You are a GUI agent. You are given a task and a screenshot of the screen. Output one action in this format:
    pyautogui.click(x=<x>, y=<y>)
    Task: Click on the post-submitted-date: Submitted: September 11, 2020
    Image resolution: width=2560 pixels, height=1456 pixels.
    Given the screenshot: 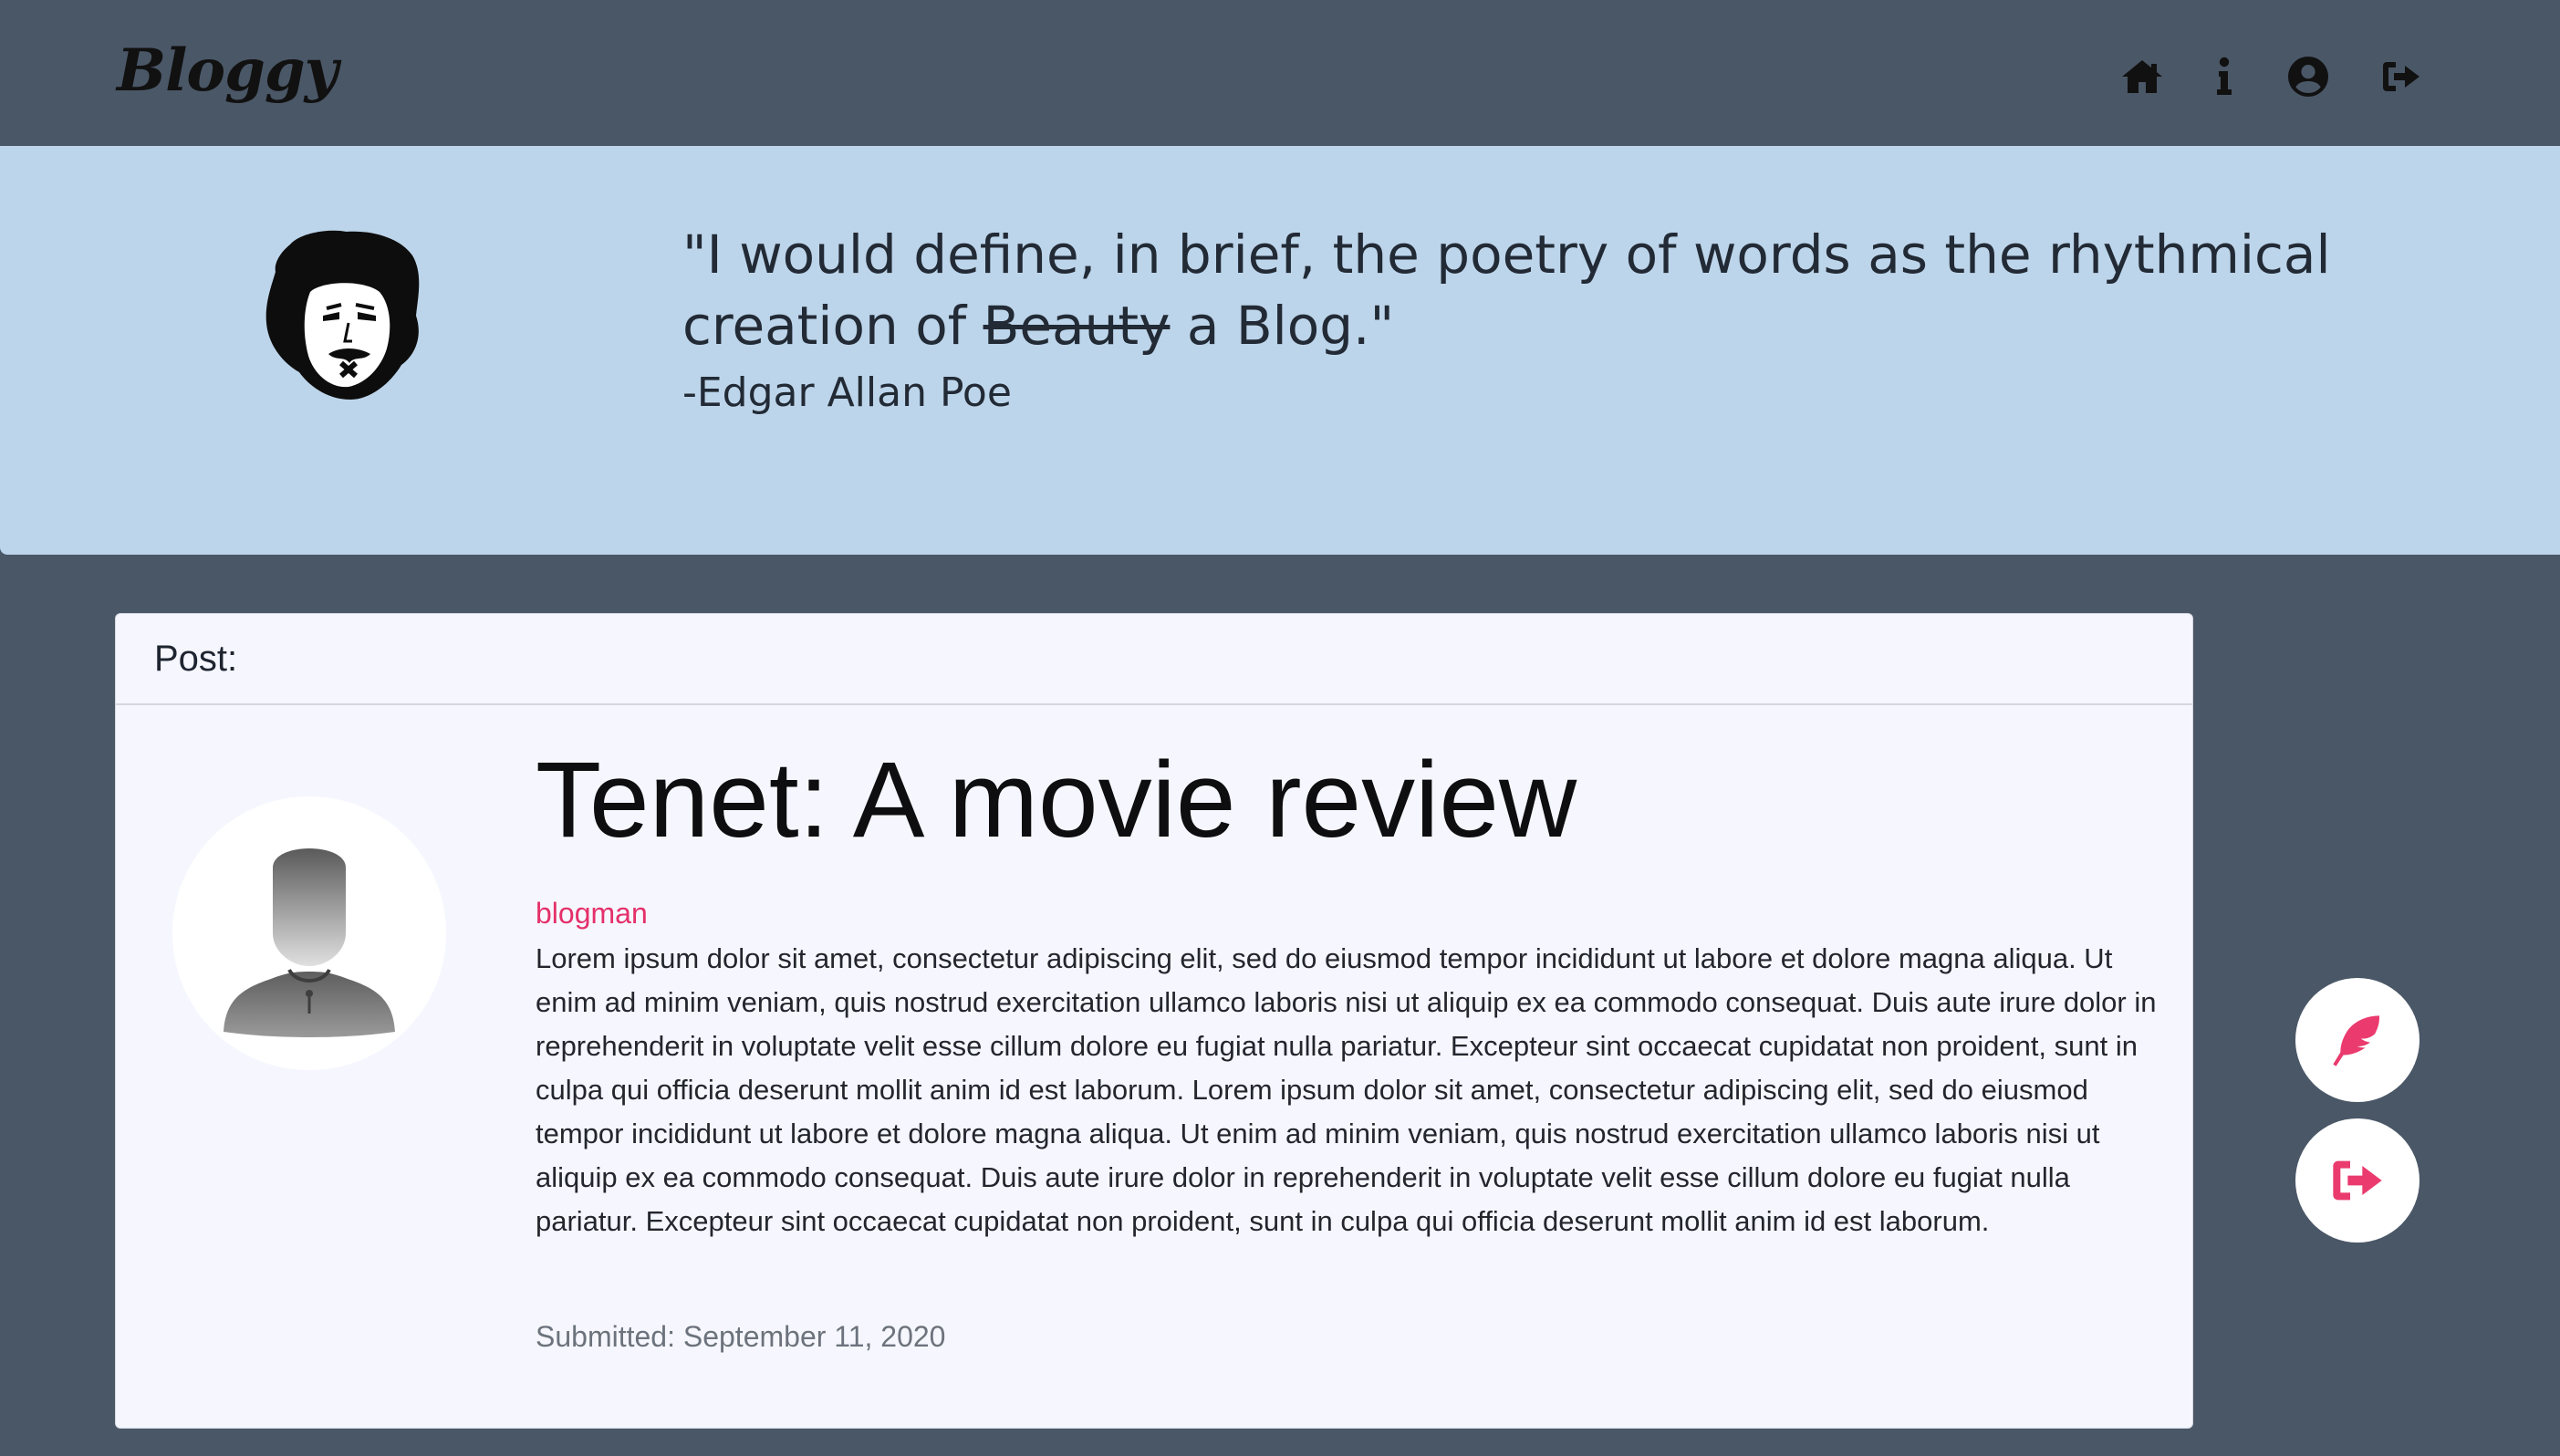 What is the action you would take?
    pyautogui.click(x=741, y=1336)
    